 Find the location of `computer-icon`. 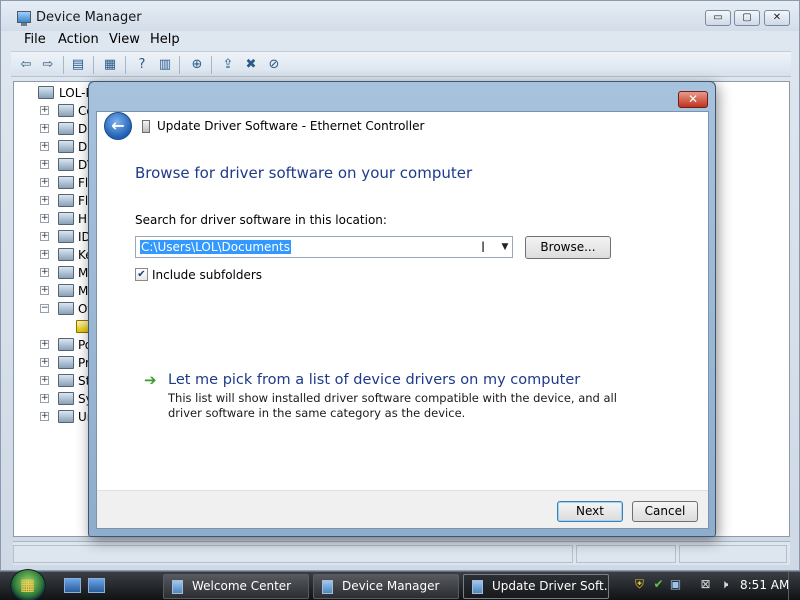

computer-icon is located at coordinates (66, 110).